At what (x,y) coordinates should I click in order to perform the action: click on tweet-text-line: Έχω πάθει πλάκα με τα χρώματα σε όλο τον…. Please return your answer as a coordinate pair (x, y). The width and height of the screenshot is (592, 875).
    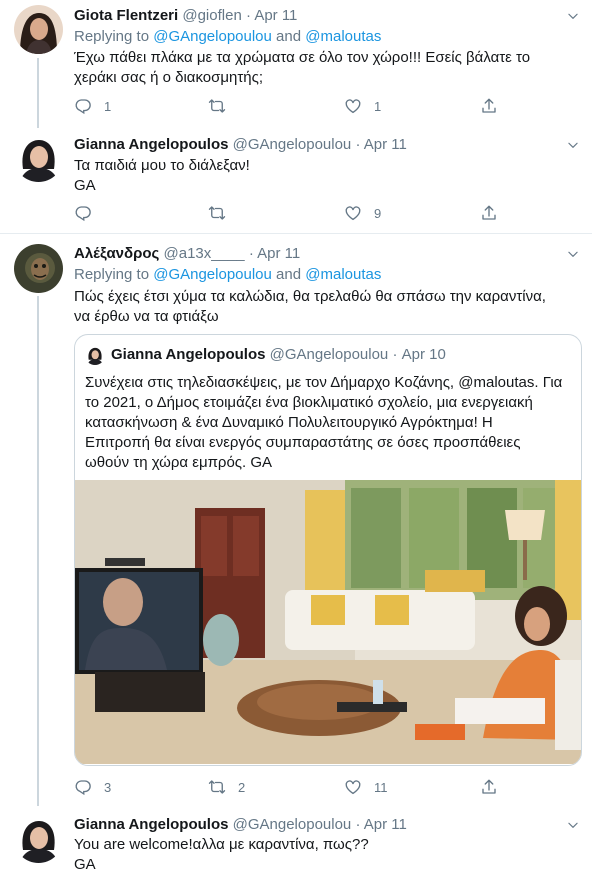
    Looking at the image, I should click on (302, 57).